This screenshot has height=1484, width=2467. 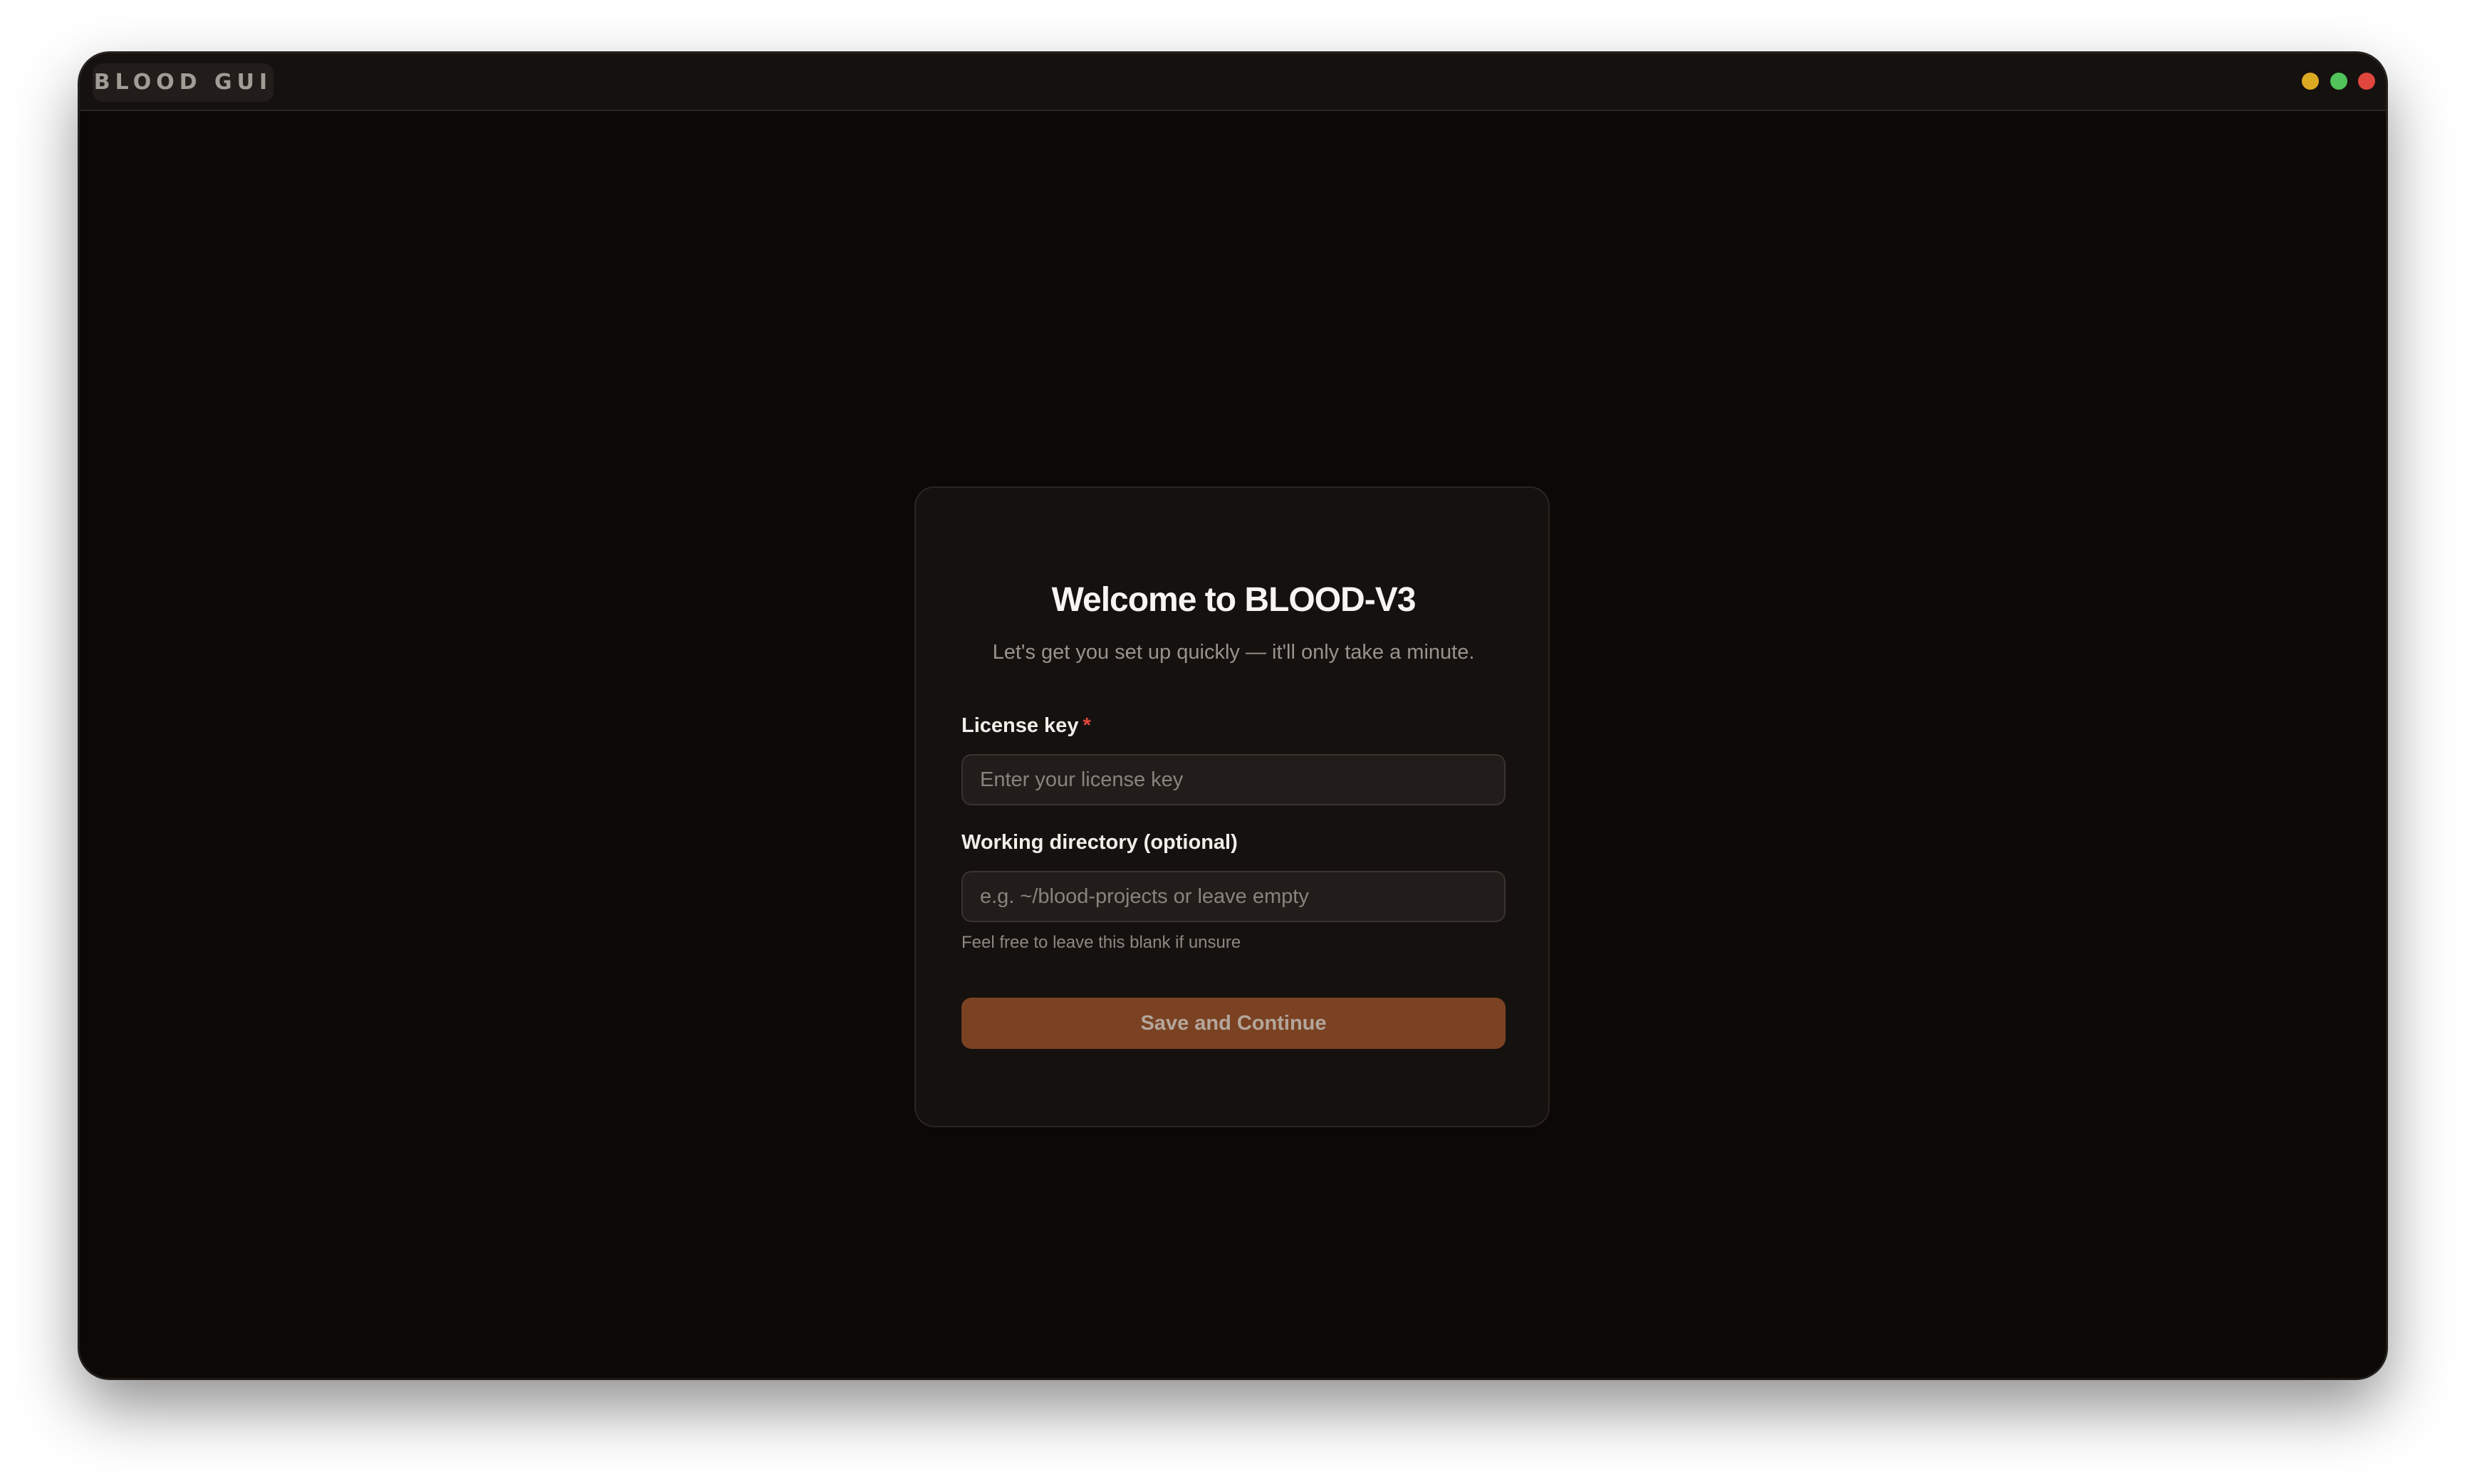 I want to click on required-marker: *, so click(x=1087, y=725).